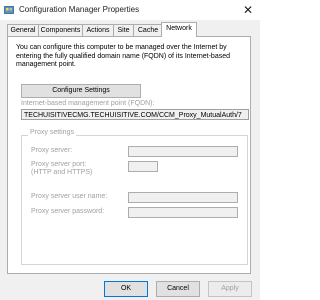  What do you see at coordinates (183, 197) in the screenshot?
I see `proxy-username-input` at bounding box center [183, 197].